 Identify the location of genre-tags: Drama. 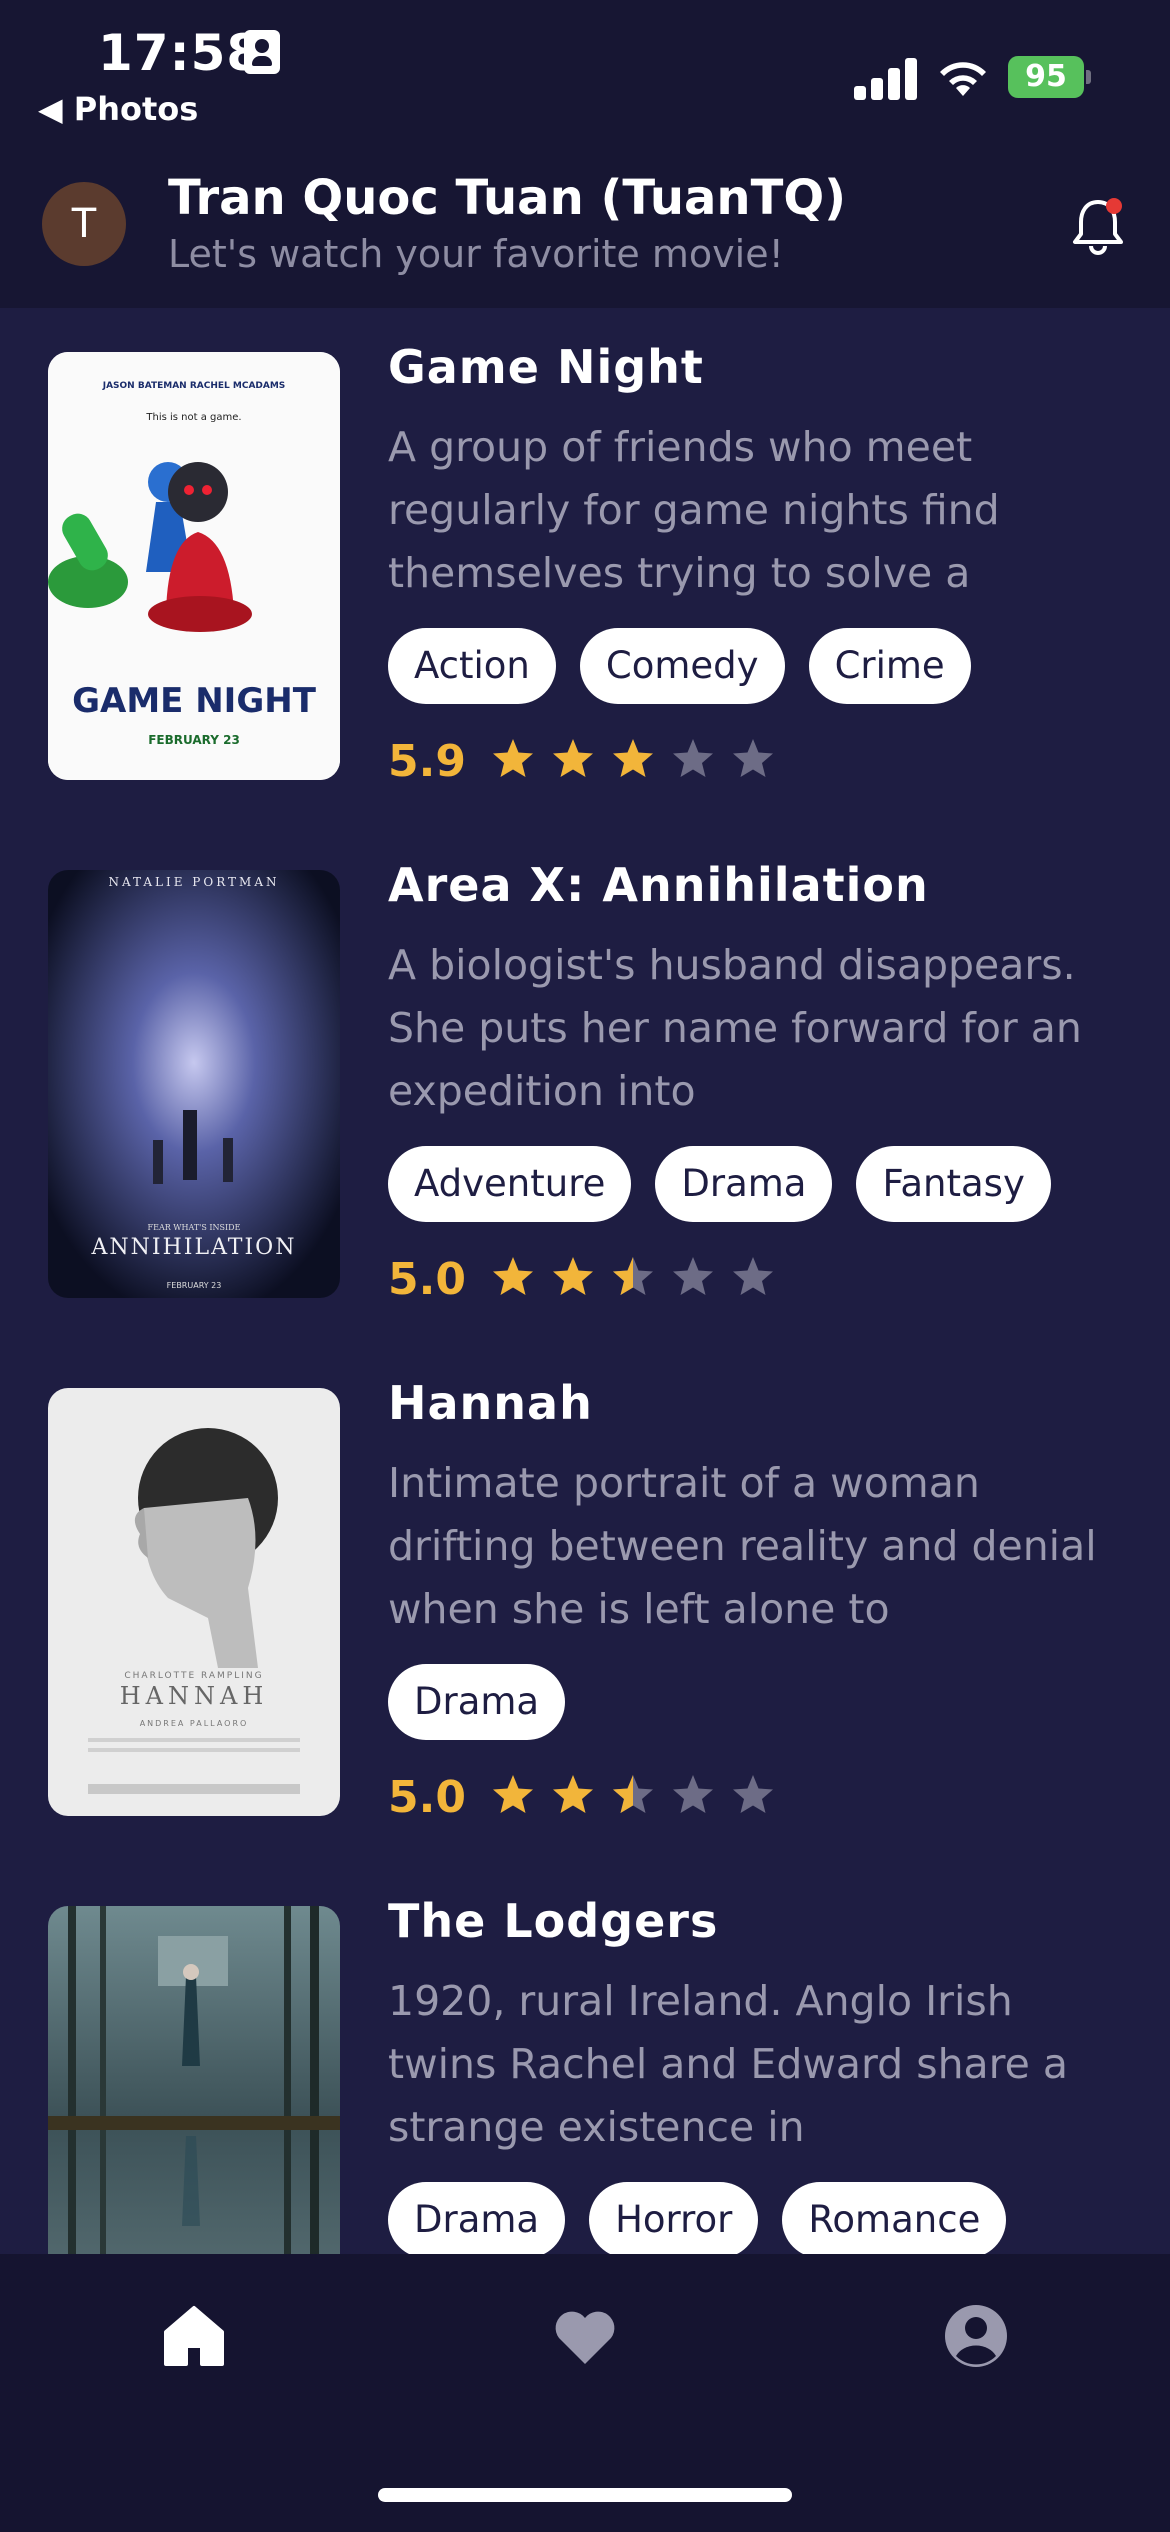
(477, 1702).